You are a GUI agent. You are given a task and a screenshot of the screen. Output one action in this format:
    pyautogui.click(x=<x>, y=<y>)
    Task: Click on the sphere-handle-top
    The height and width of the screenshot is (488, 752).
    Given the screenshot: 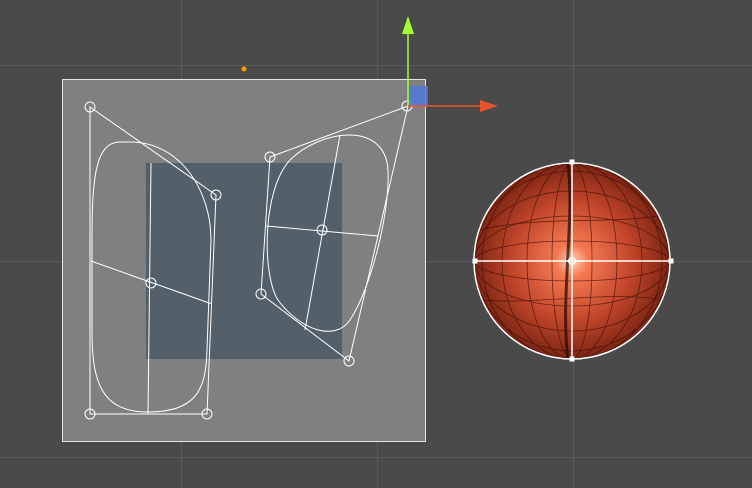 What is the action you would take?
    pyautogui.click(x=572, y=162)
    